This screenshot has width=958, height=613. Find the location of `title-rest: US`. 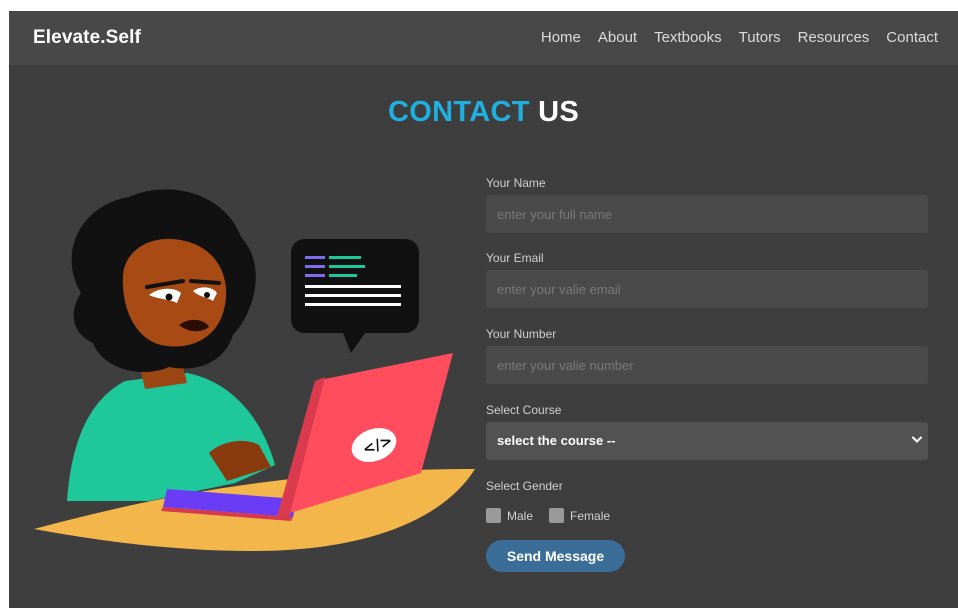

title-rest: US is located at coordinates (554, 112).